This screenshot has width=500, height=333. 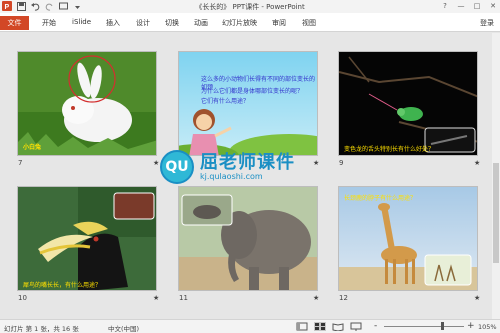 I want to click on chameleon-image, so click(x=408, y=103).